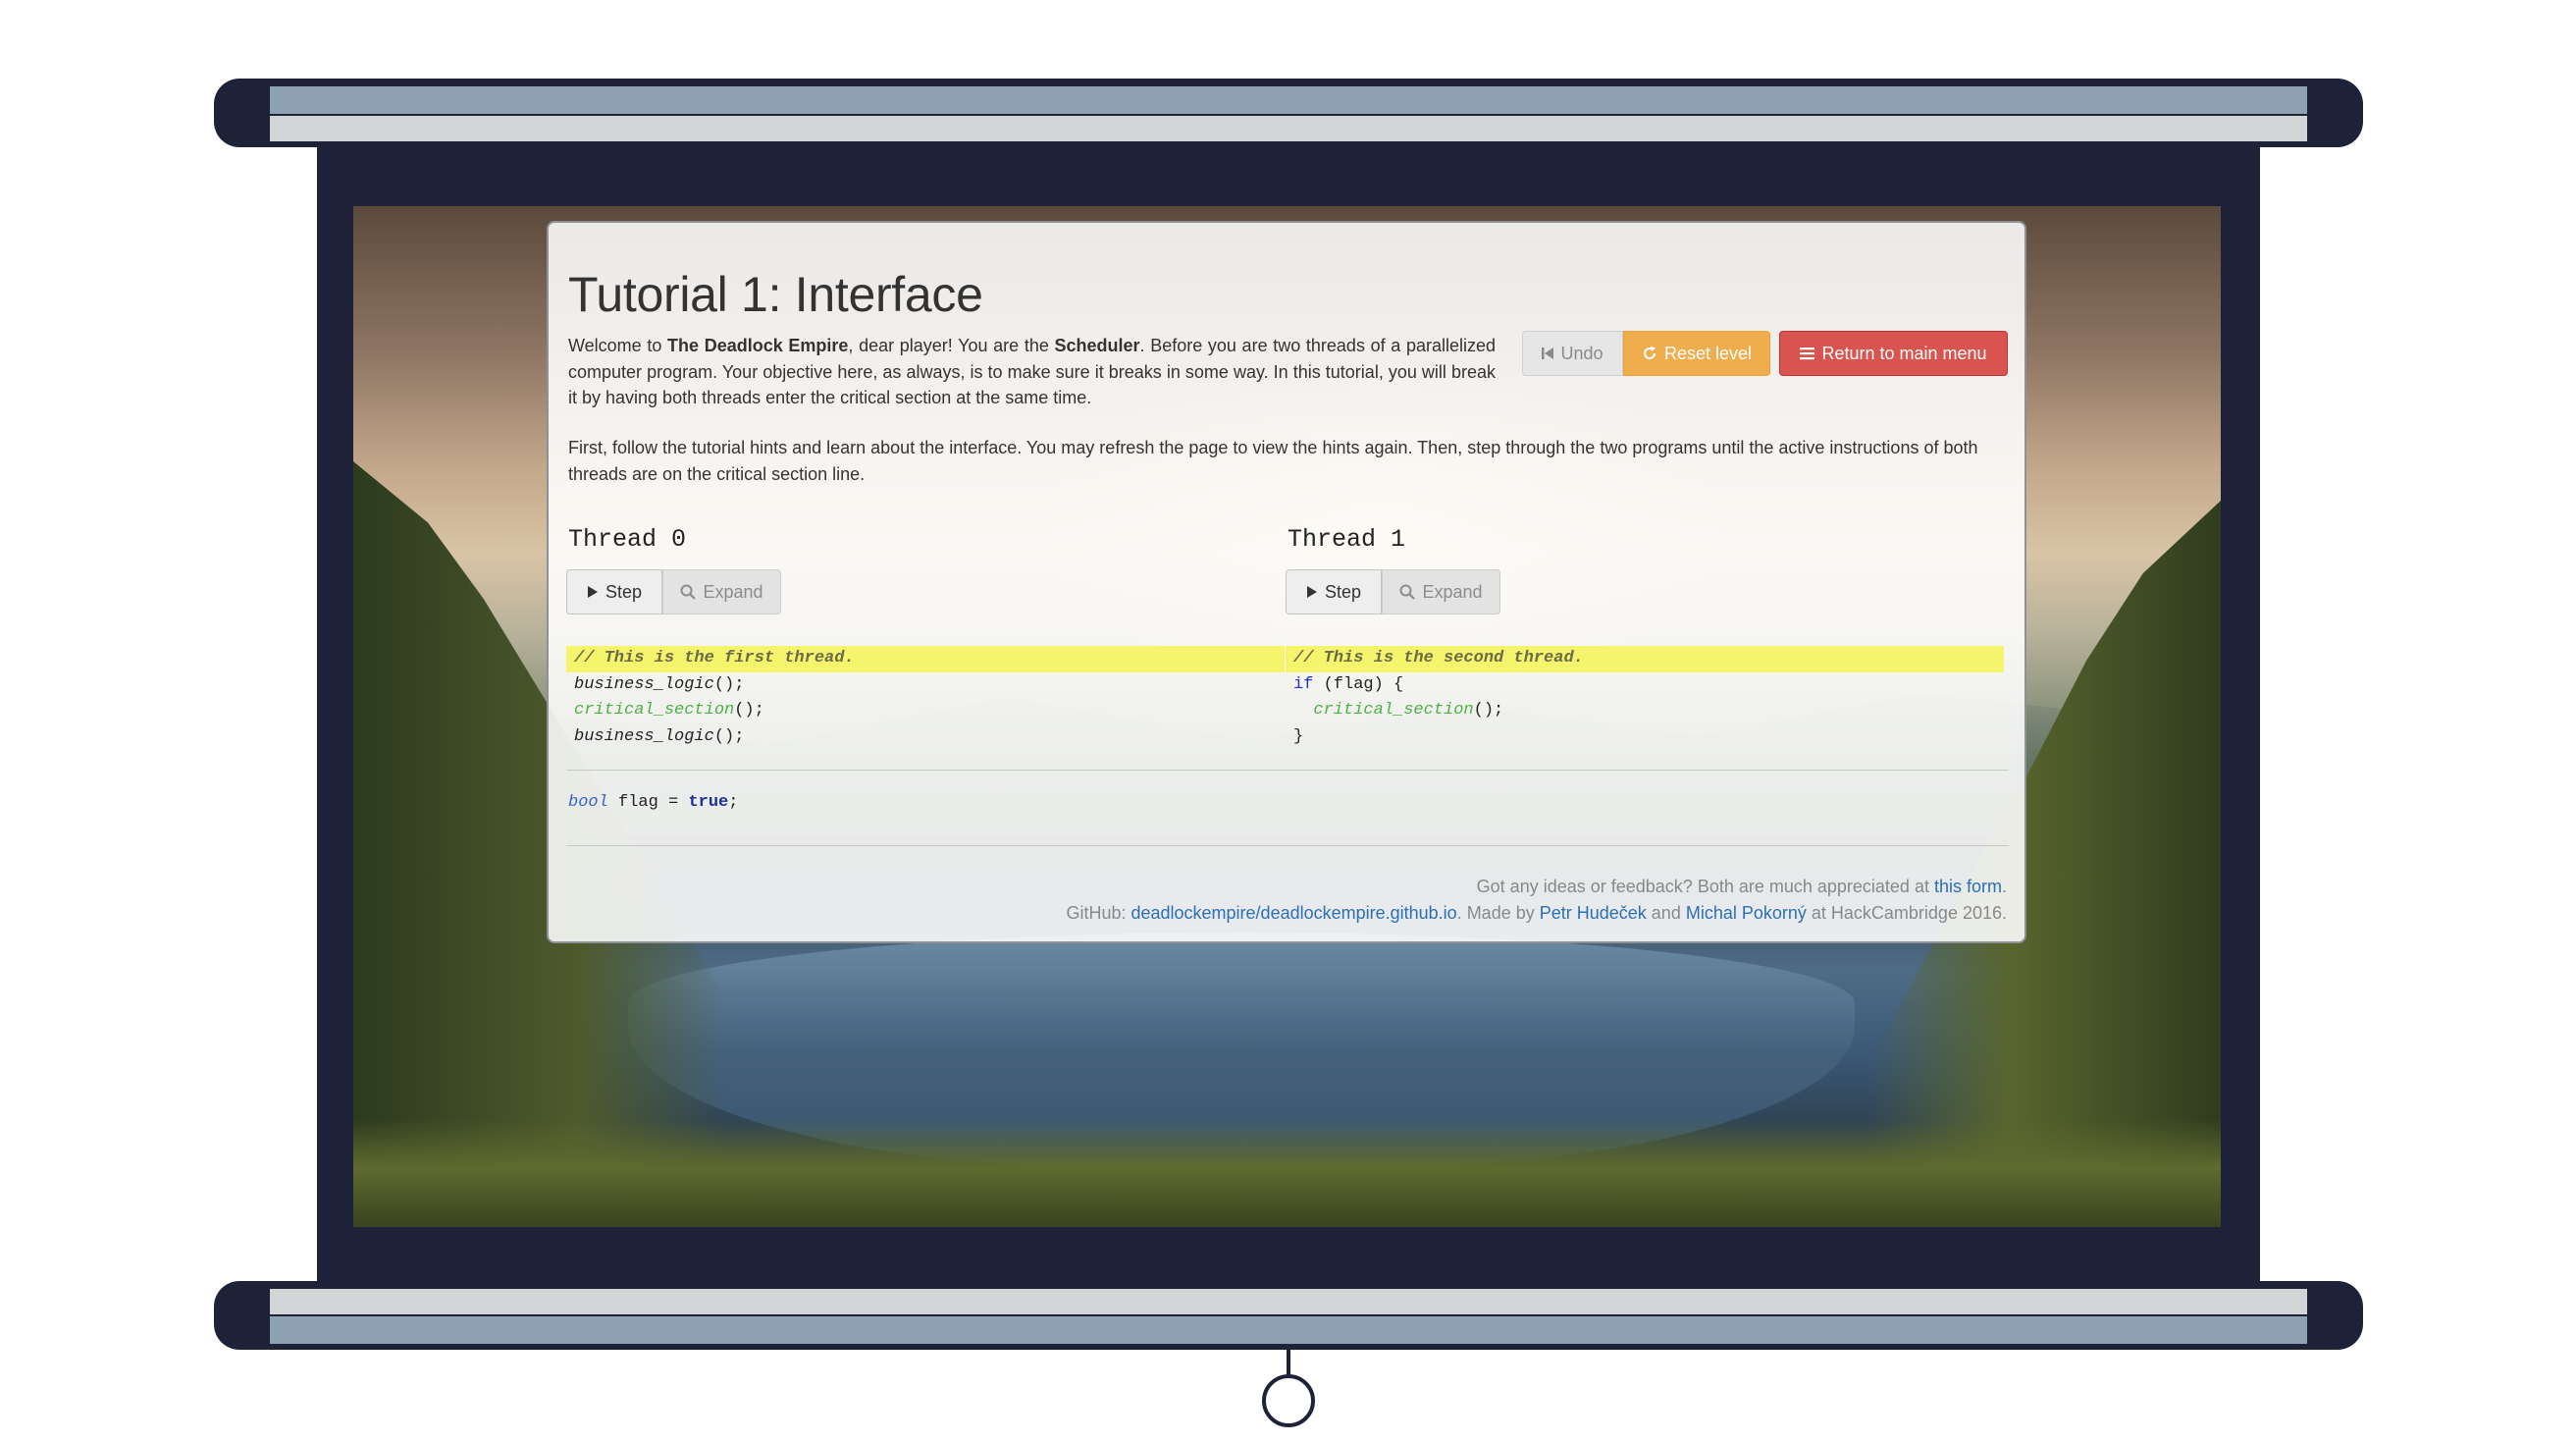 The height and width of the screenshot is (1443, 2576). Describe the element at coordinates (2004, 886) in the screenshot. I see `footer-text: .` at that location.